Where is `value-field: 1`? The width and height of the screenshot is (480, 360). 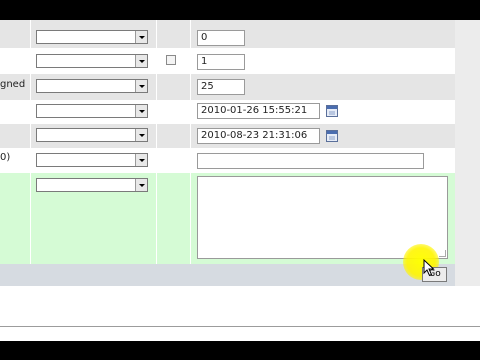
value-field: 1 is located at coordinates (221, 62).